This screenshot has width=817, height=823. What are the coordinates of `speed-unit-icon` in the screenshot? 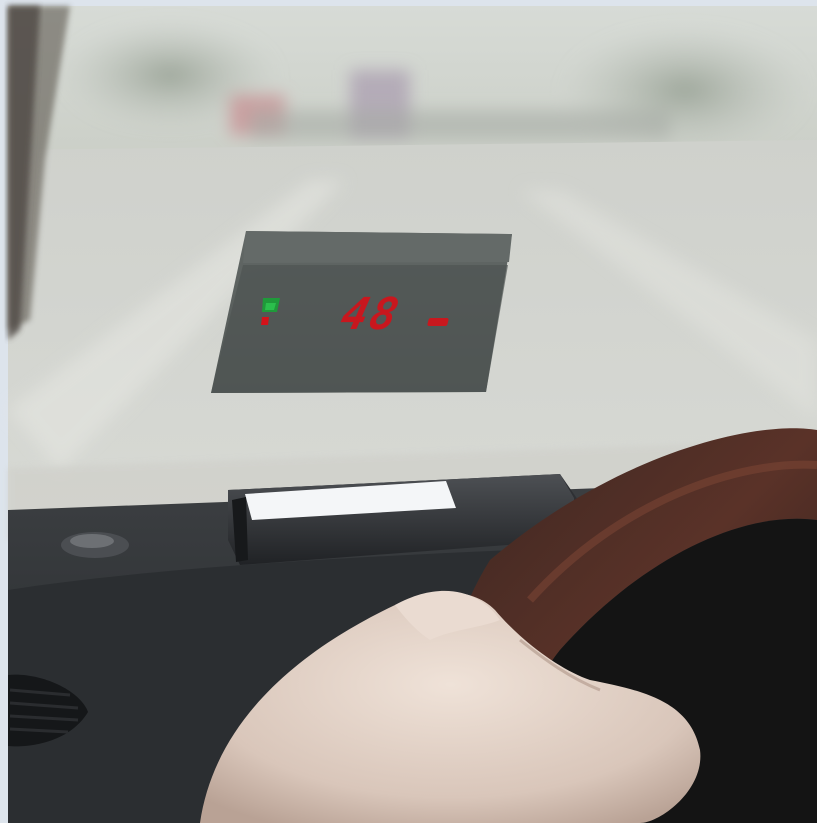 It's located at (438, 322).